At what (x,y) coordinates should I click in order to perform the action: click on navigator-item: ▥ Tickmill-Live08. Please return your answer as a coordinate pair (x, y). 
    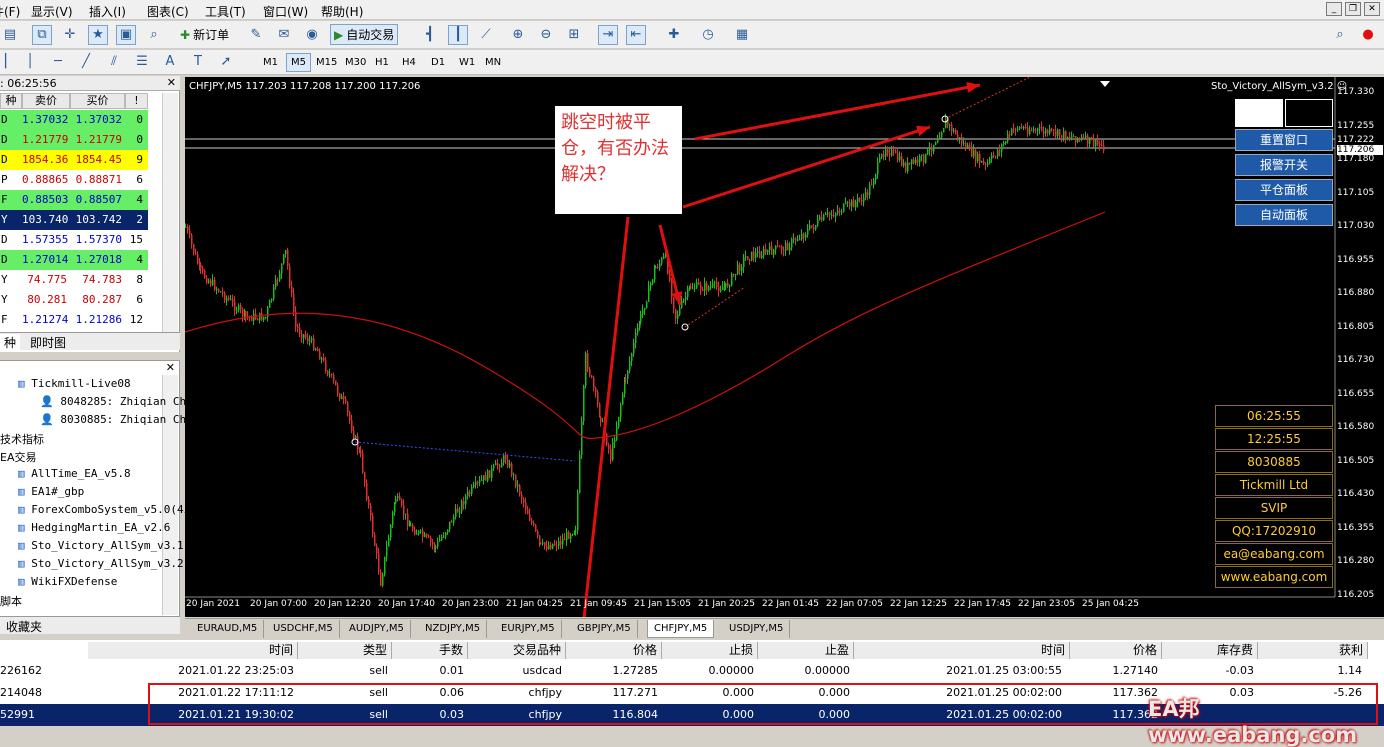
    Looking at the image, I should click on (74, 383).